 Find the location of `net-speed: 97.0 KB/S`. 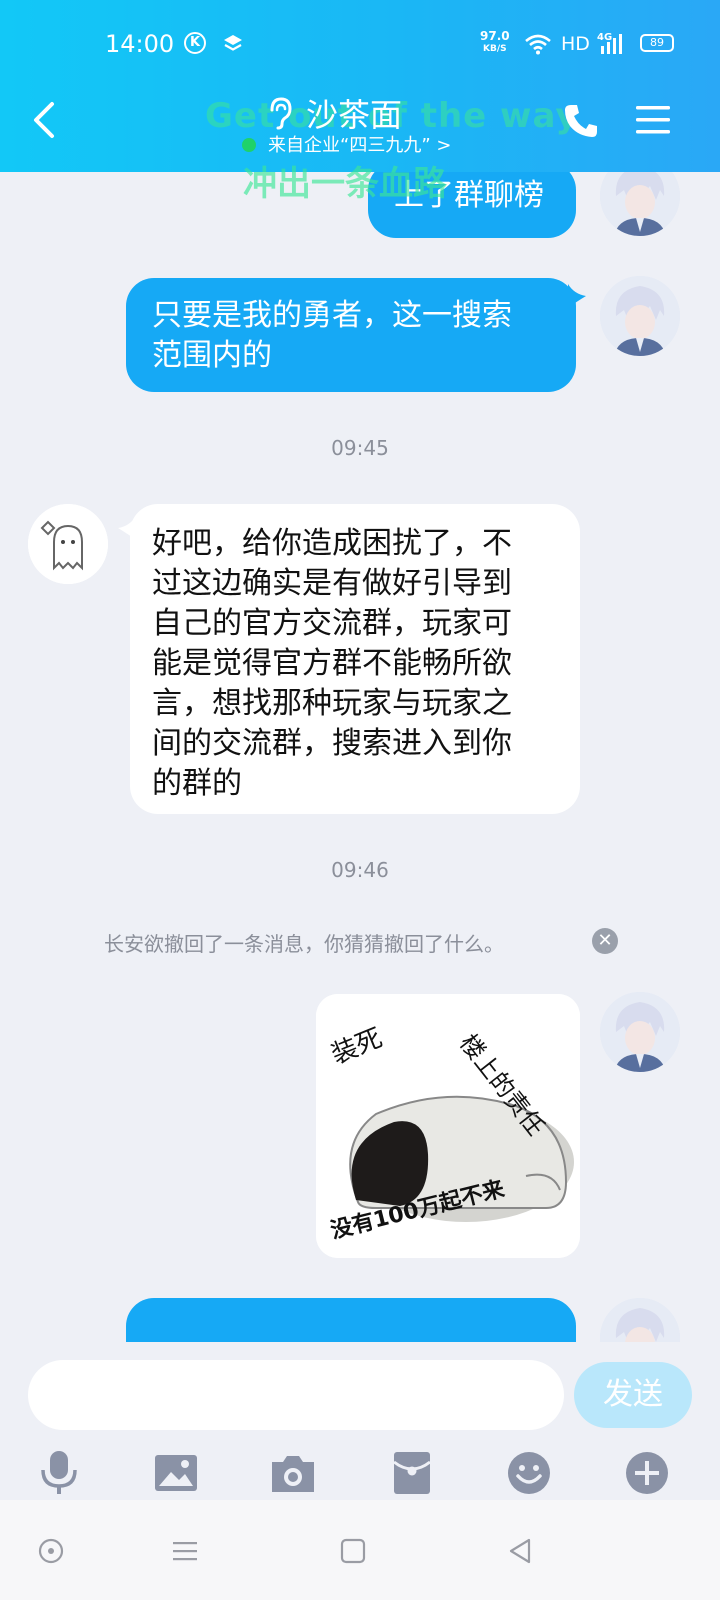

net-speed: 97.0 KB/S is located at coordinates (495, 43).